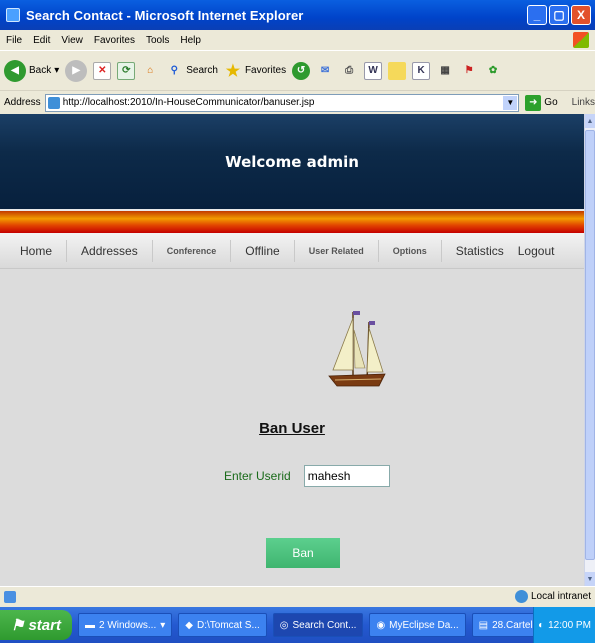 This screenshot has height=643, width=595. What do you see at coordinates (336, 251) in the screenshot?
I see `nav-user-related: User Related` at bounding box center [336, 251].